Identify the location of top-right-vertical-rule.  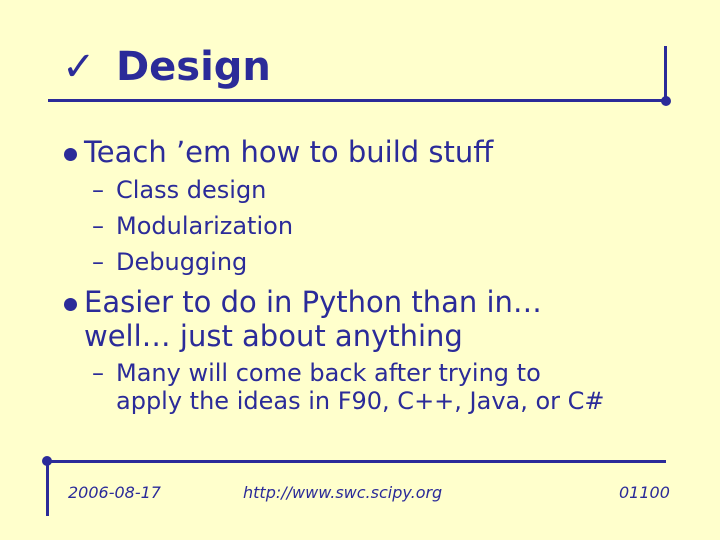
(665, 74).